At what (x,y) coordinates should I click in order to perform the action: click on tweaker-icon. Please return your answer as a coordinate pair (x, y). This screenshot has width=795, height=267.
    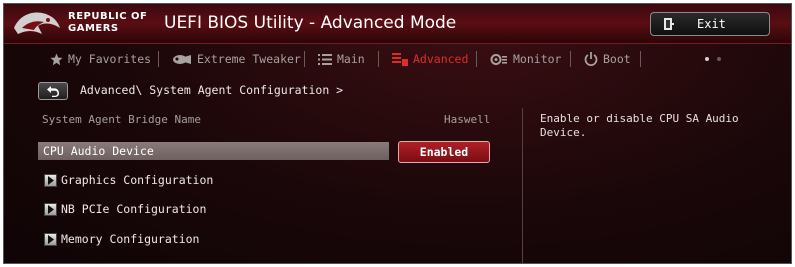
    Looking at the image, I should click on (182, 59).